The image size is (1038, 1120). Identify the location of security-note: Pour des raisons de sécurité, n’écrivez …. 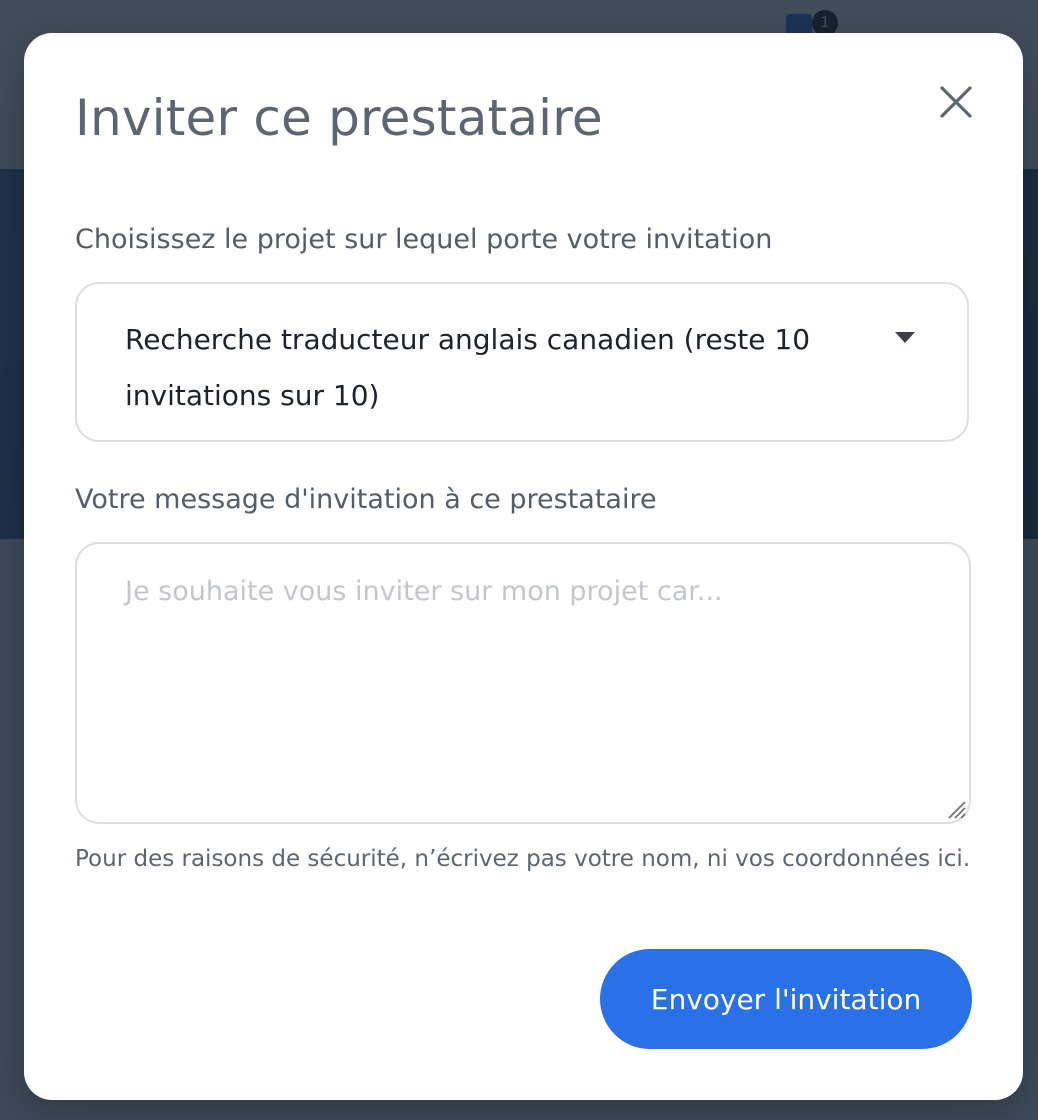
(523, 859).